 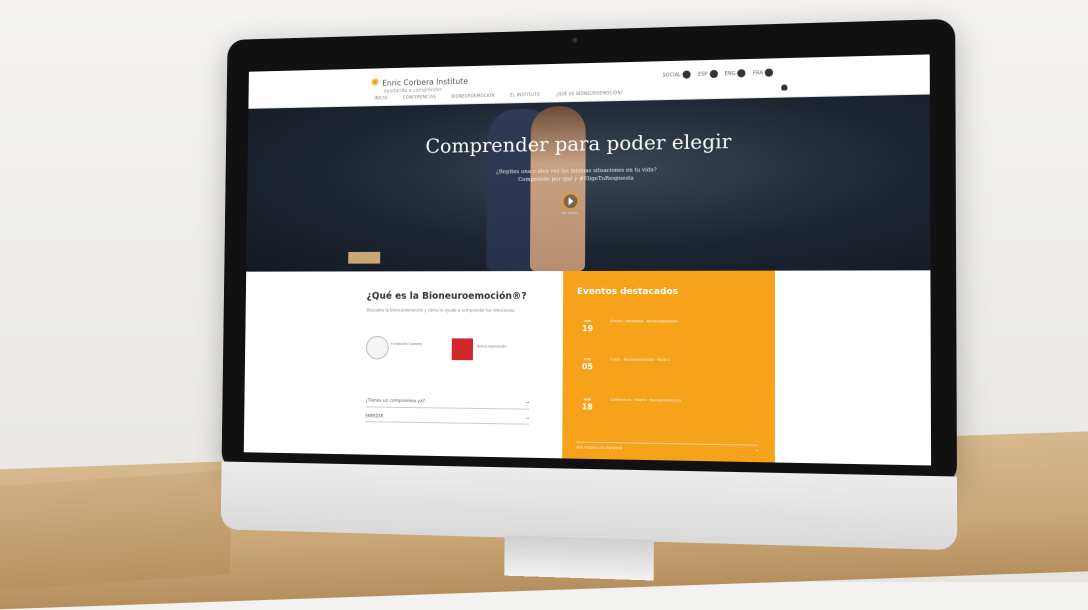 What do you see at coordinates (557, 188) in the screenshot?
I see `woman-figure` at bounding box center [557, 188].